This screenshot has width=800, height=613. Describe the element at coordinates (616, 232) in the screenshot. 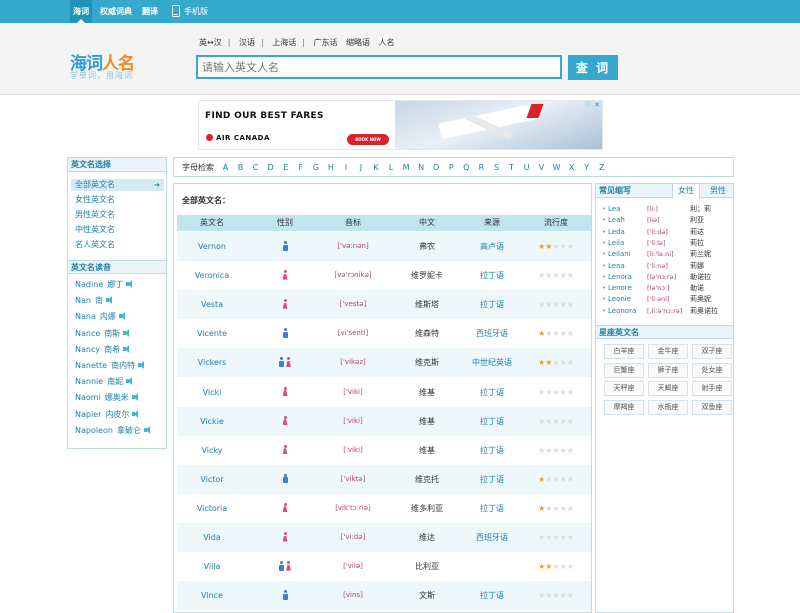

I see `abbr-english: Leda` at that location.